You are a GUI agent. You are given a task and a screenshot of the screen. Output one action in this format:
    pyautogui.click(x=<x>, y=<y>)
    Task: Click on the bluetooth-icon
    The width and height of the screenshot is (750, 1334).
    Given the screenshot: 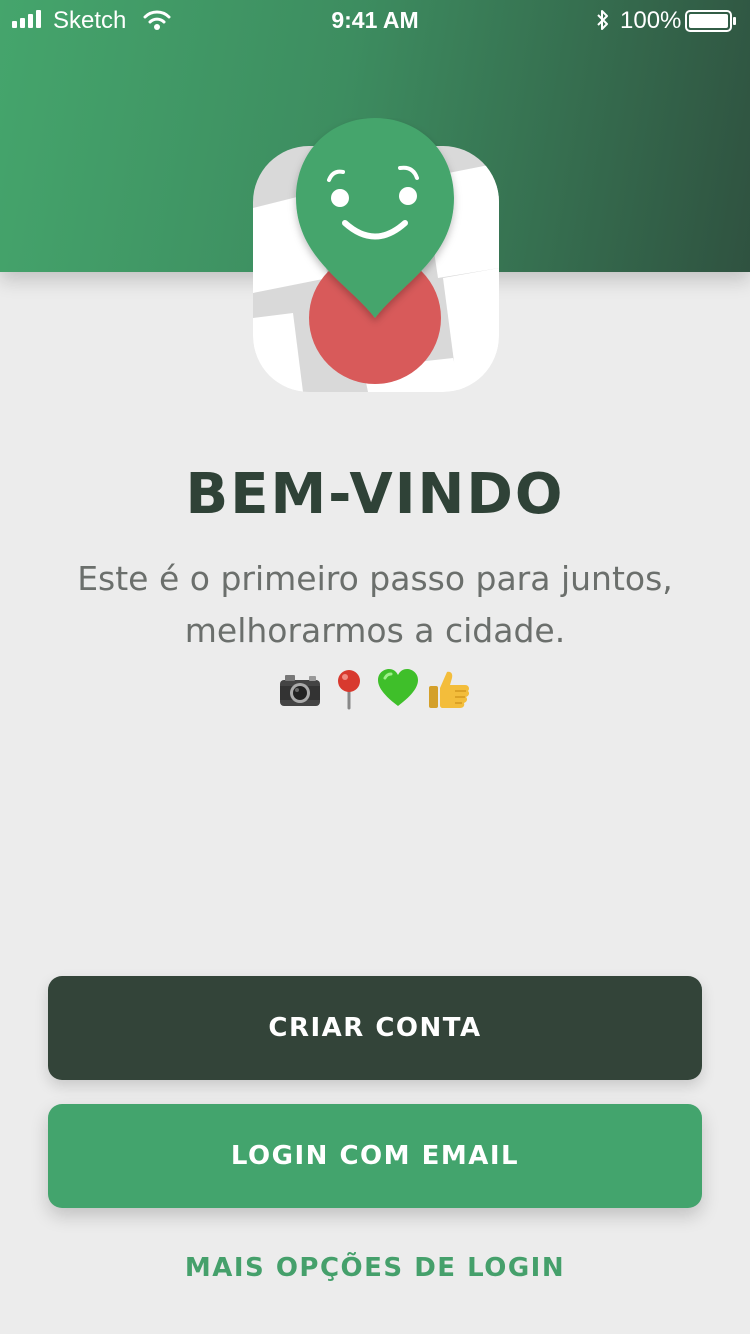 What is the action you would take?
    pyautogui.click(x=602, y=20)
    